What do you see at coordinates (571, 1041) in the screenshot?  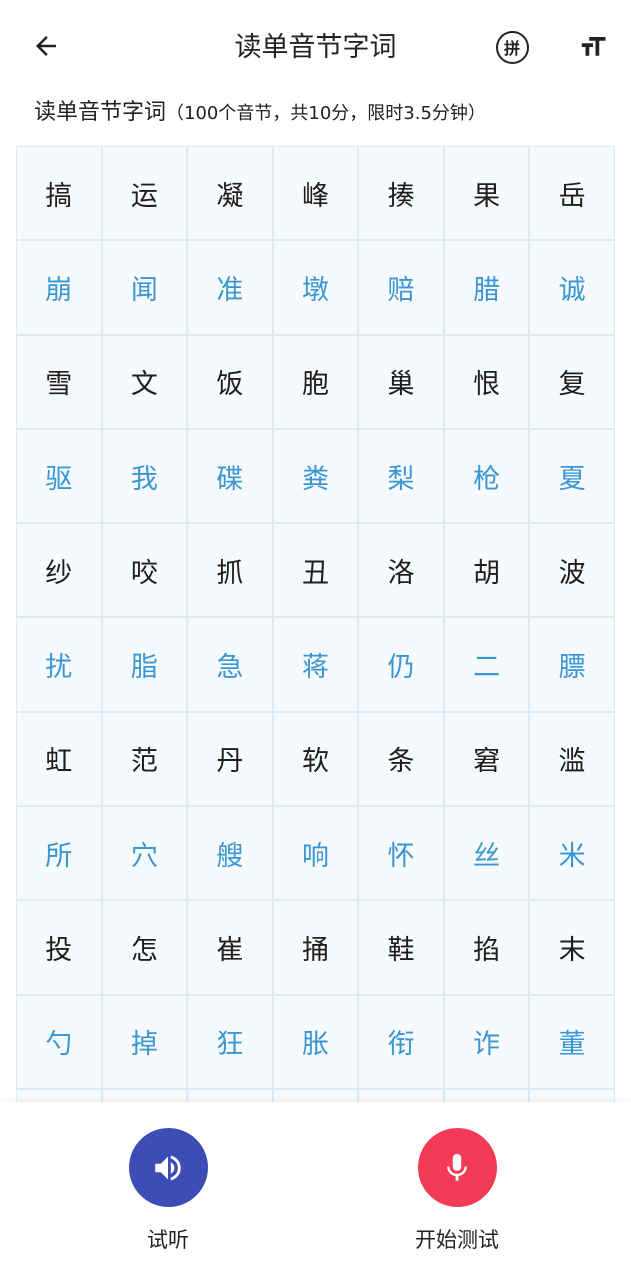 I see `syllable-cell: 董` at bounding box center [571, 1041].